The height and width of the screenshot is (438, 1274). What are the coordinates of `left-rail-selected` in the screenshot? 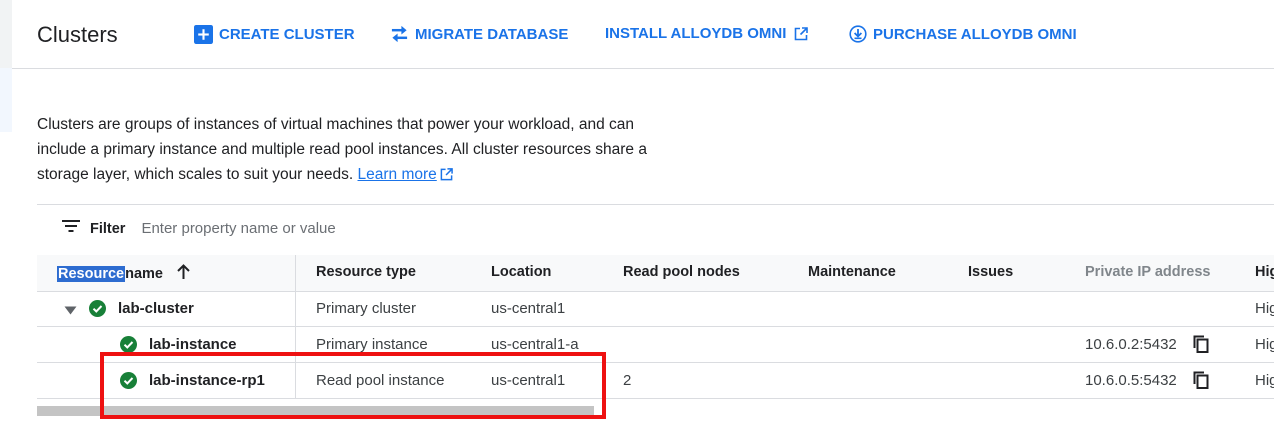 It's located at (6, 100).